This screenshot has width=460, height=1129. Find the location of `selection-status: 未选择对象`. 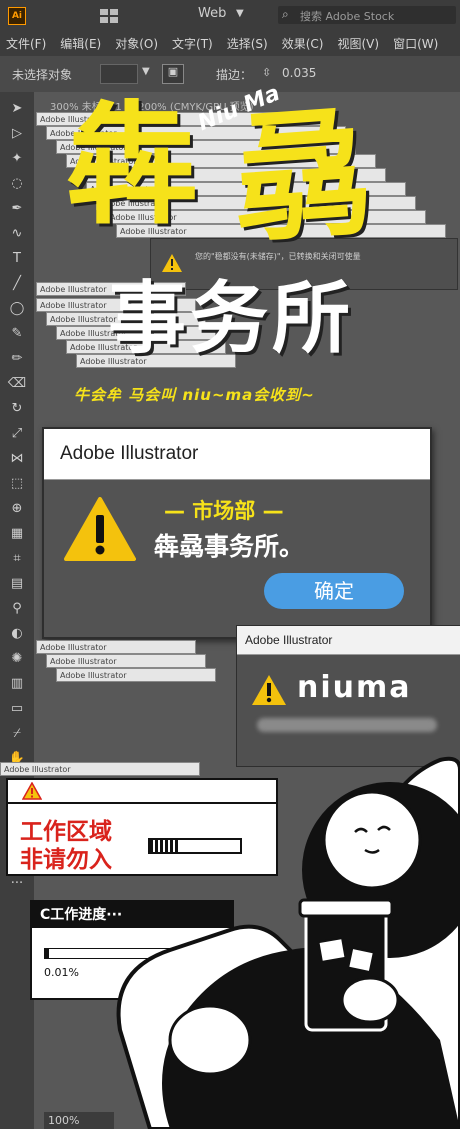

selection-status: 未选择对象 is located at coordinates (42, 75).